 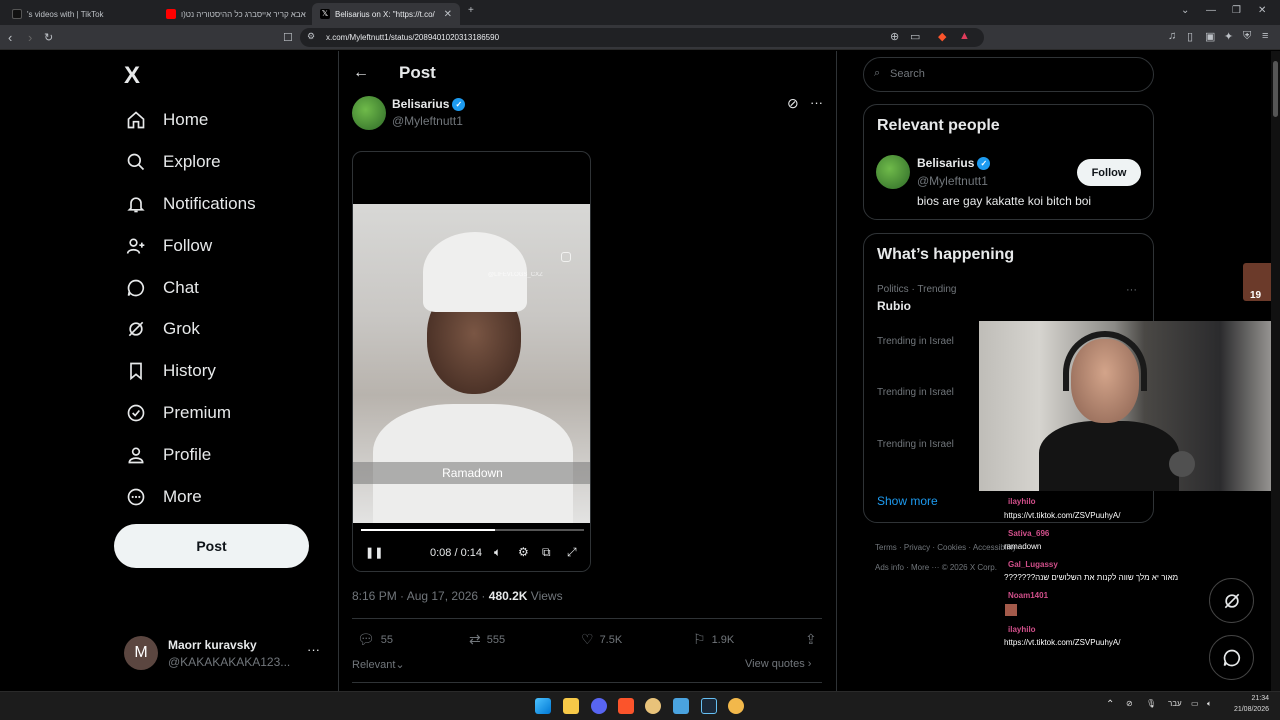 I want to click on close-window-icon: ✕, so click(x=1262, y=10).